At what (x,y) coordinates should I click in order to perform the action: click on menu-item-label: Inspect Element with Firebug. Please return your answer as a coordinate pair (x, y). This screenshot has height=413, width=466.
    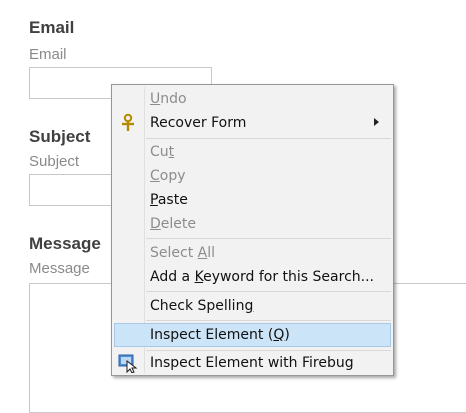
    Looking at the image, I should click on (252, 363).